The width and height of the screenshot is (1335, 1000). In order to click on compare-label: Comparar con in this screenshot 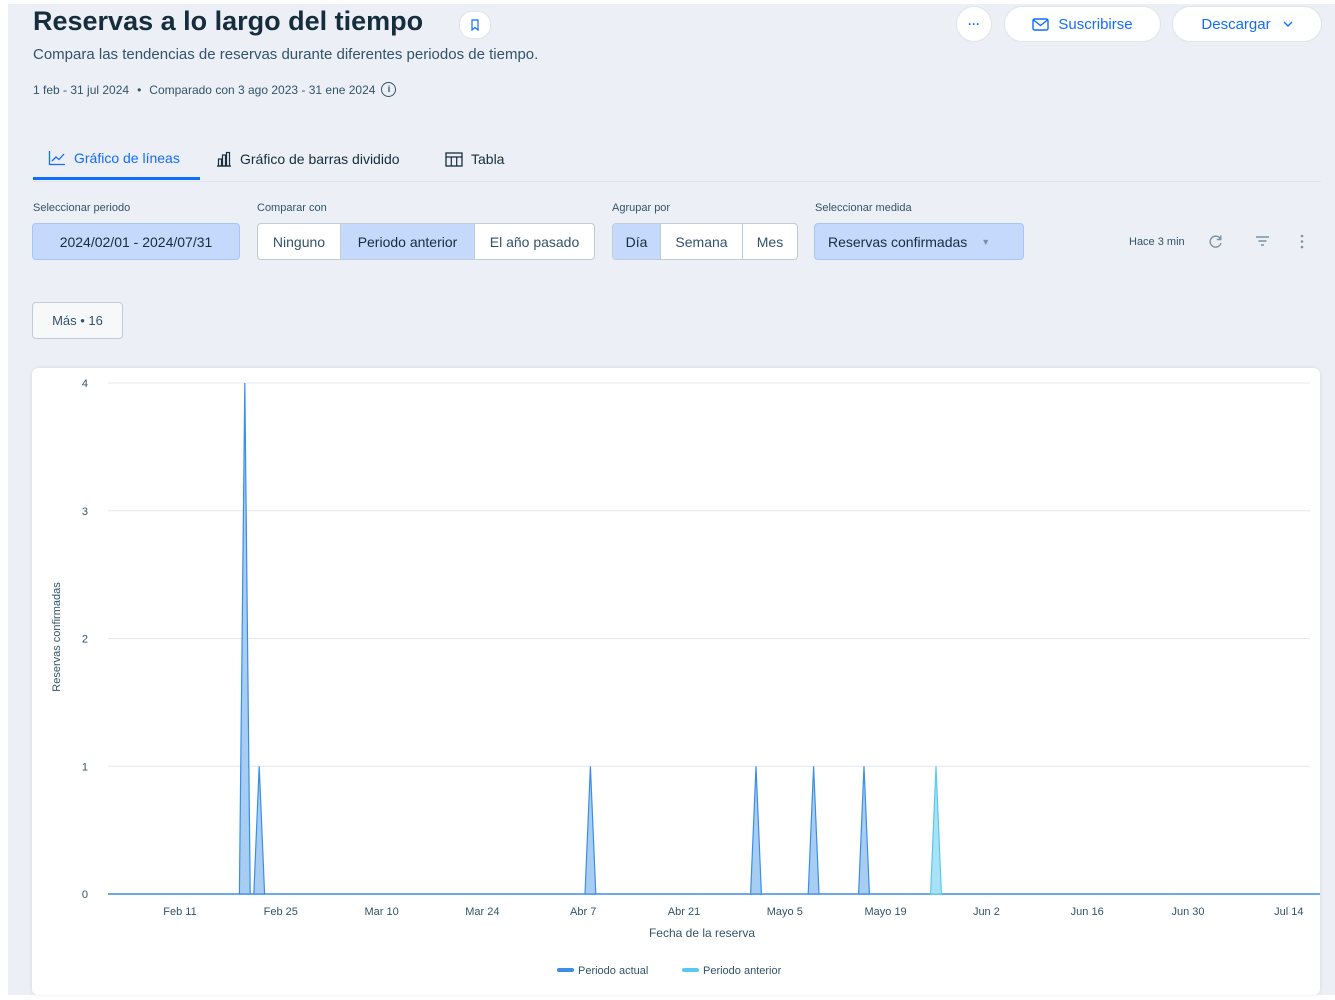, I will do `click(292, 208)`.